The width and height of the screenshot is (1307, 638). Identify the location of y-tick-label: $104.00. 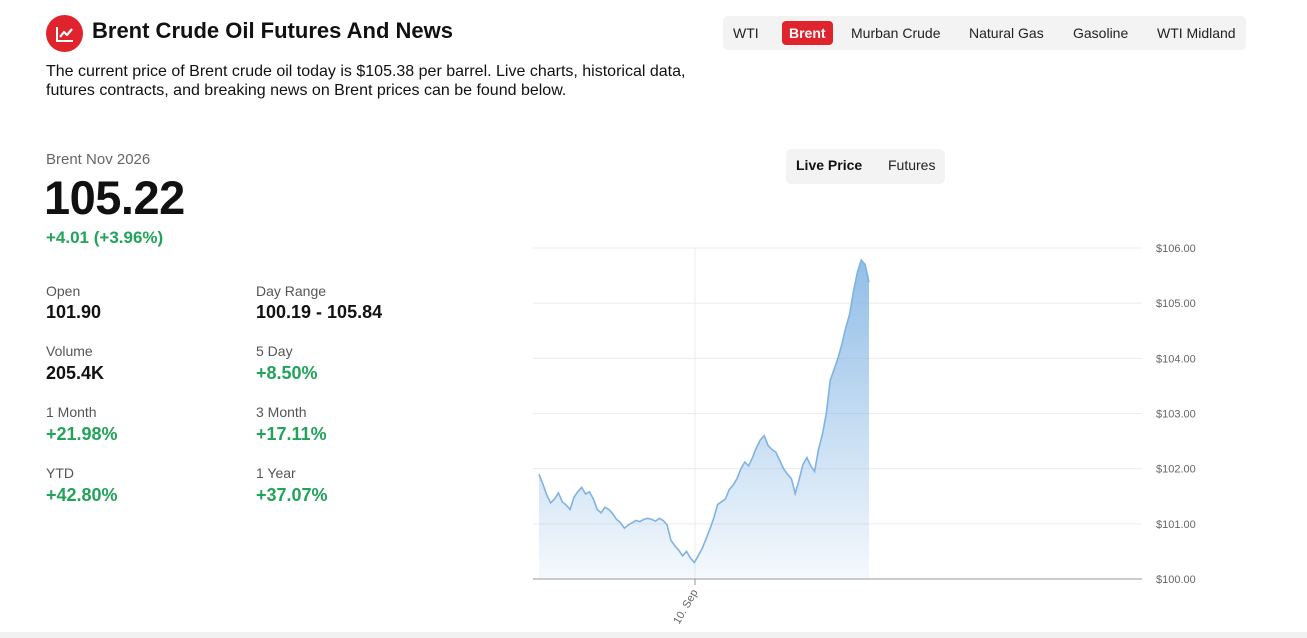
(1176, 359).